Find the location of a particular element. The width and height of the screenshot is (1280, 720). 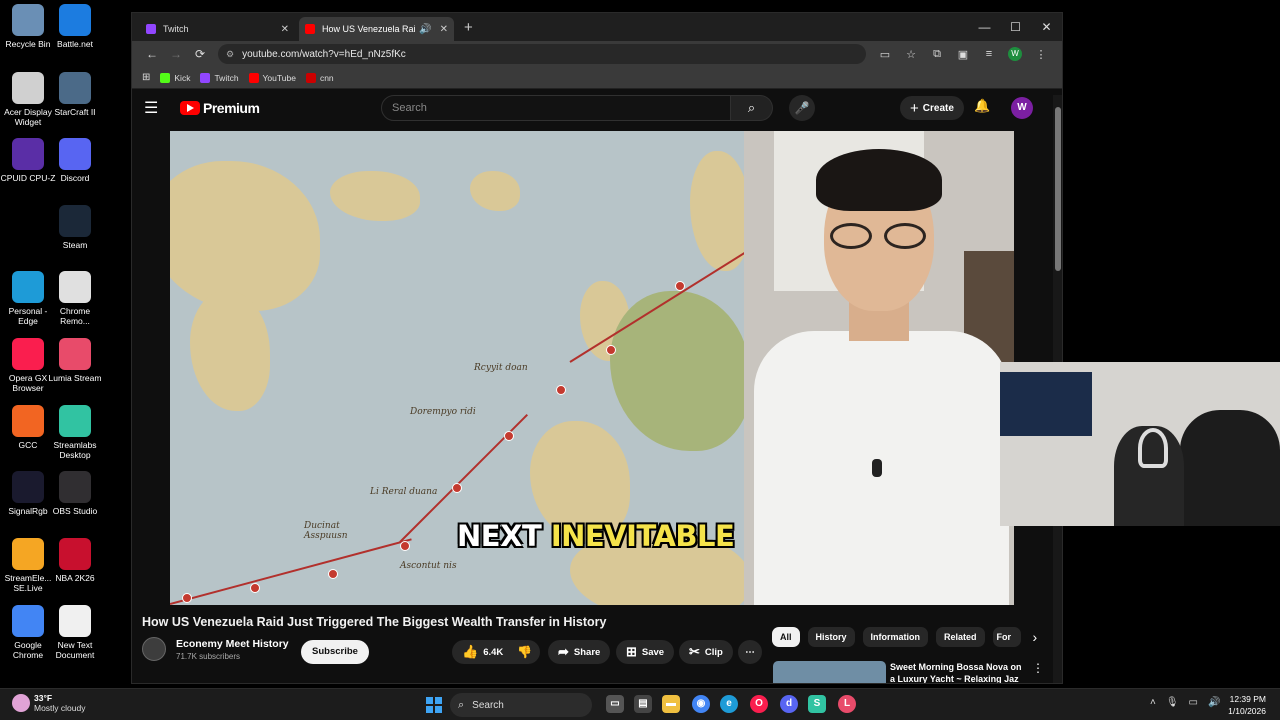

extensions-icon: ⧉ is located at coordinates (937, 54).